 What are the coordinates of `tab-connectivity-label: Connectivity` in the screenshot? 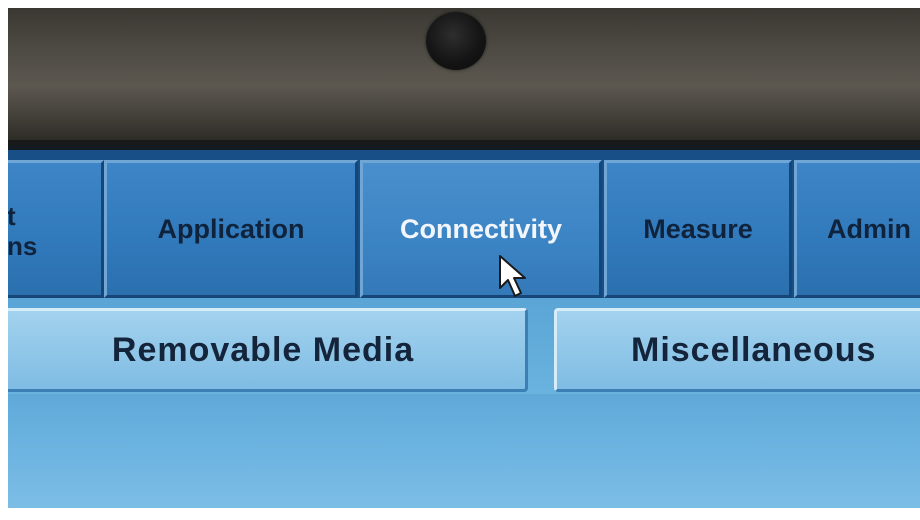 It's located at (481, 228).